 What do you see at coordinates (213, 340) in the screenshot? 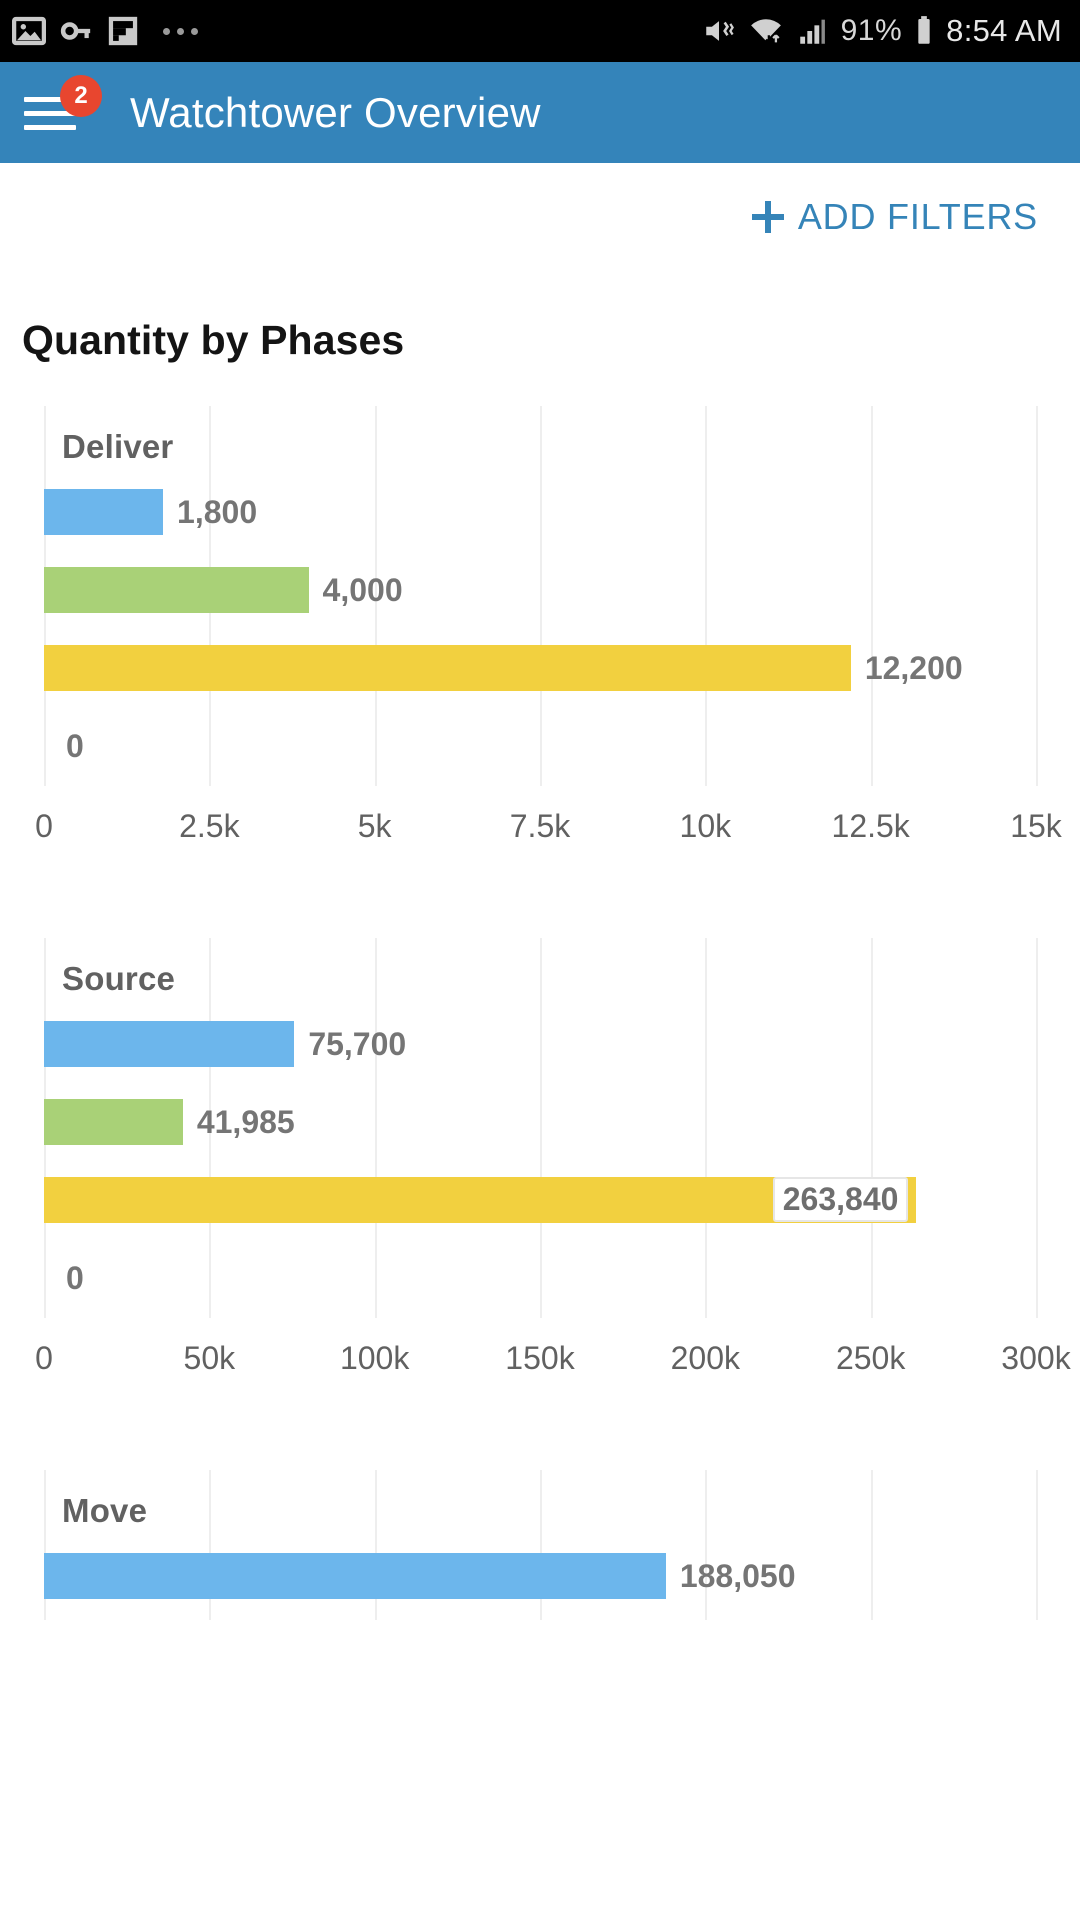
I see `section-title: Quantity by Phases` at bounding box center [213, 340].